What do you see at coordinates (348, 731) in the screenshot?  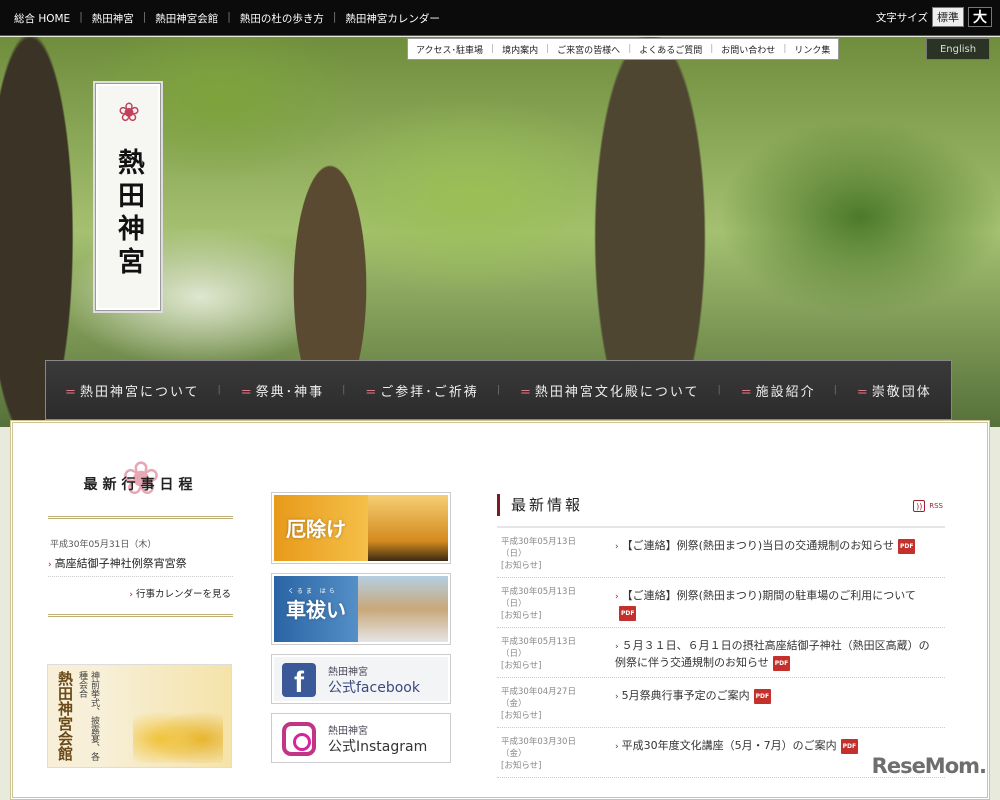 I see `instagram-line1: 熱田神宮` at bounding box center [348, 731].